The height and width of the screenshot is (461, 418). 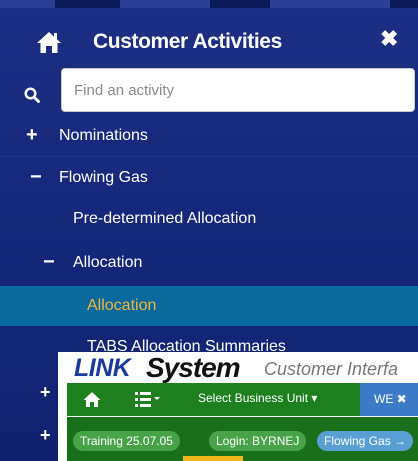 I want to click on we-tab-label: WE ✖, so click(x=390, y=399).